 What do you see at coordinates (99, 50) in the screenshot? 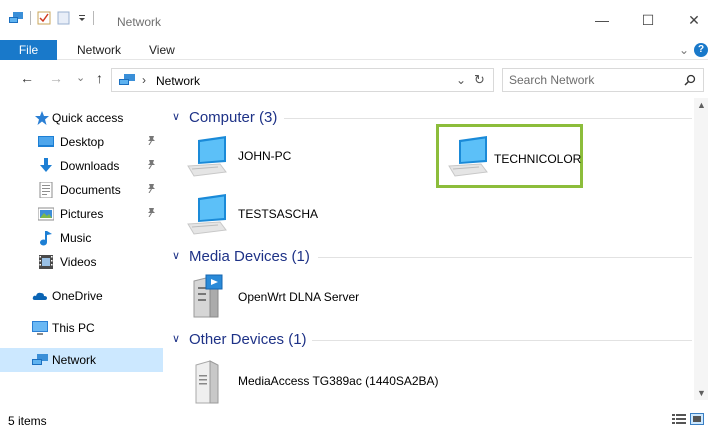
I see `tab-network: Network` at bounding box center [99, 50].